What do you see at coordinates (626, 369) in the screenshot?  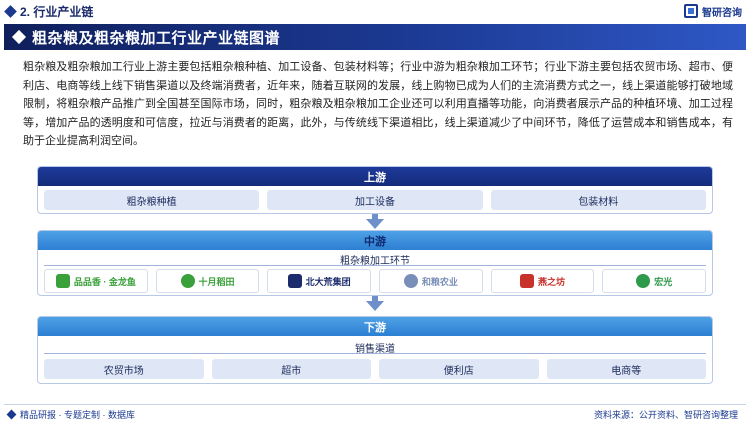 I see `downstream-item: 电商等` at bounding box center [626, 369].